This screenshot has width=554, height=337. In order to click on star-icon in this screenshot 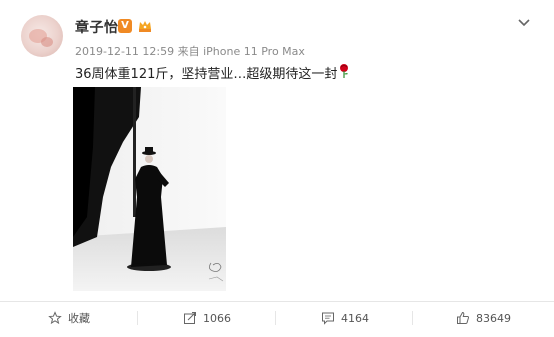, I will do `click(55, 318)`.